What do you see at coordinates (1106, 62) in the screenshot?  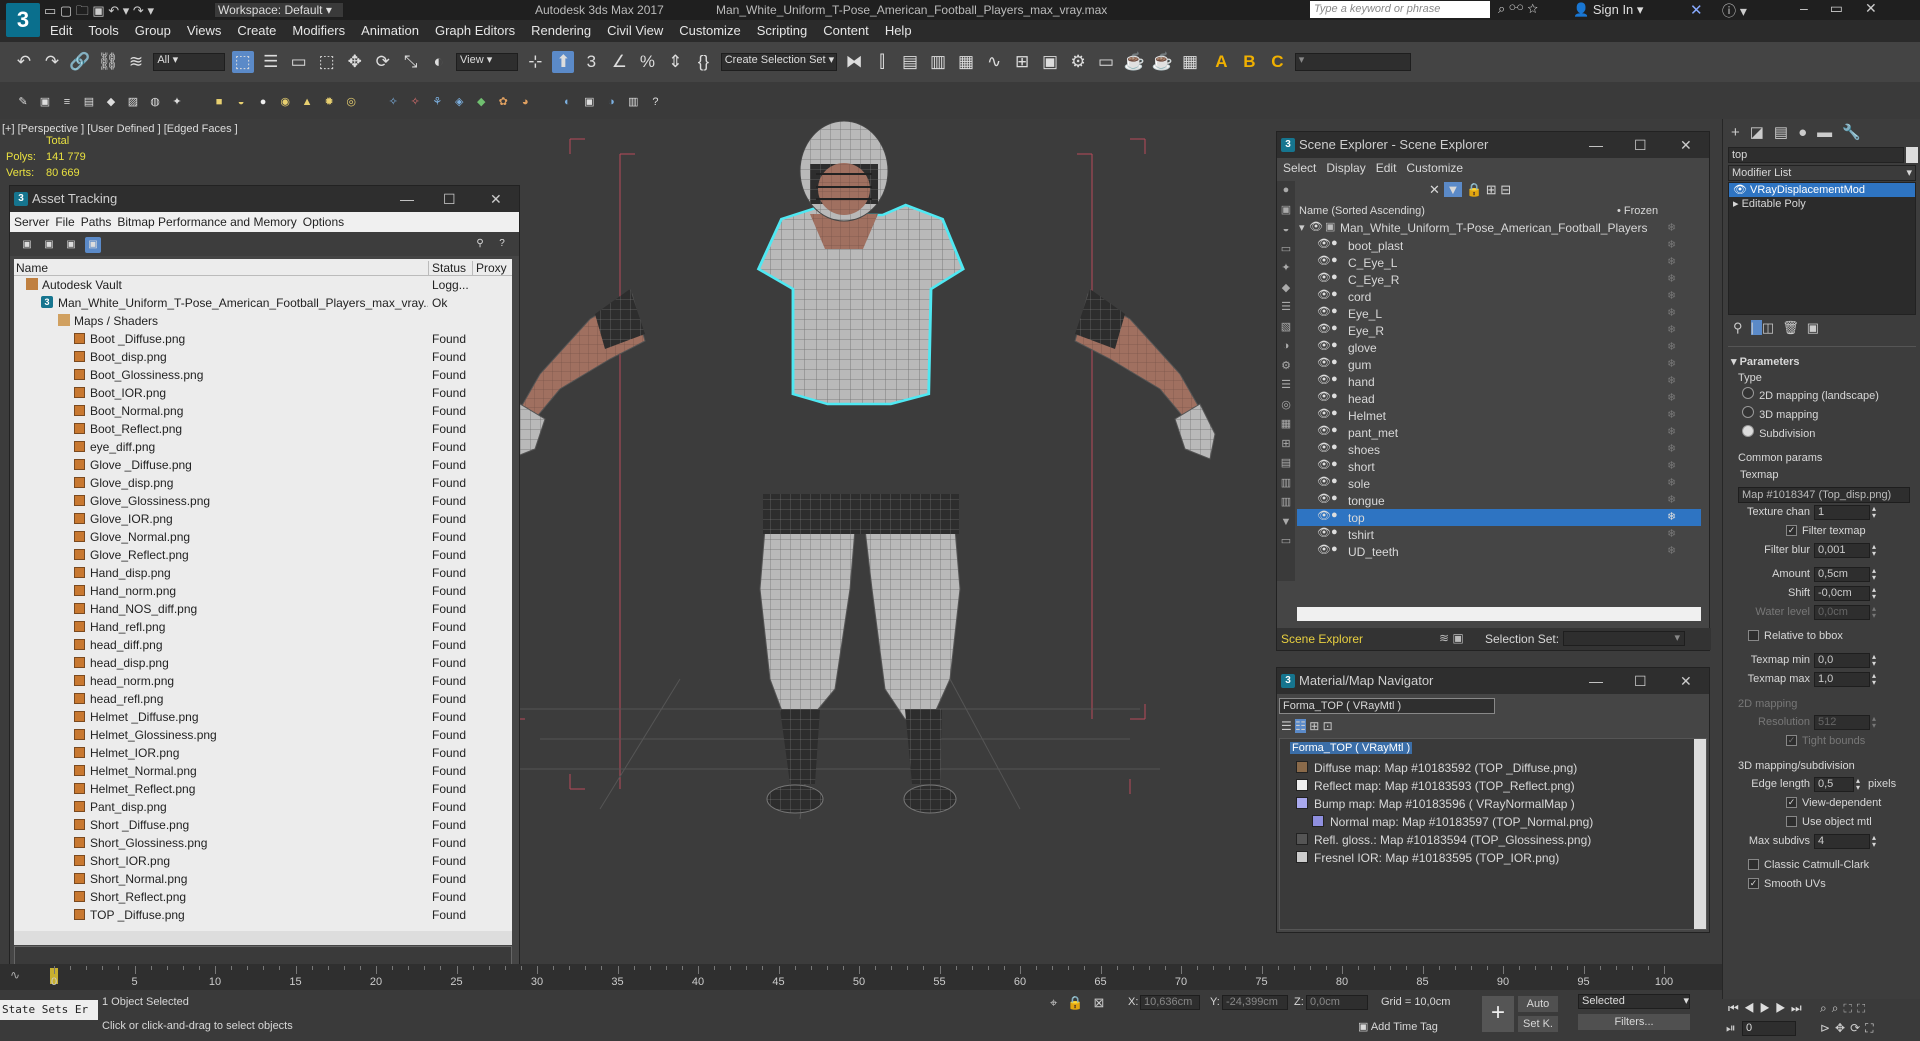 I see `rendered-frame-icon: ▭` at bounding box center [1106, 62].